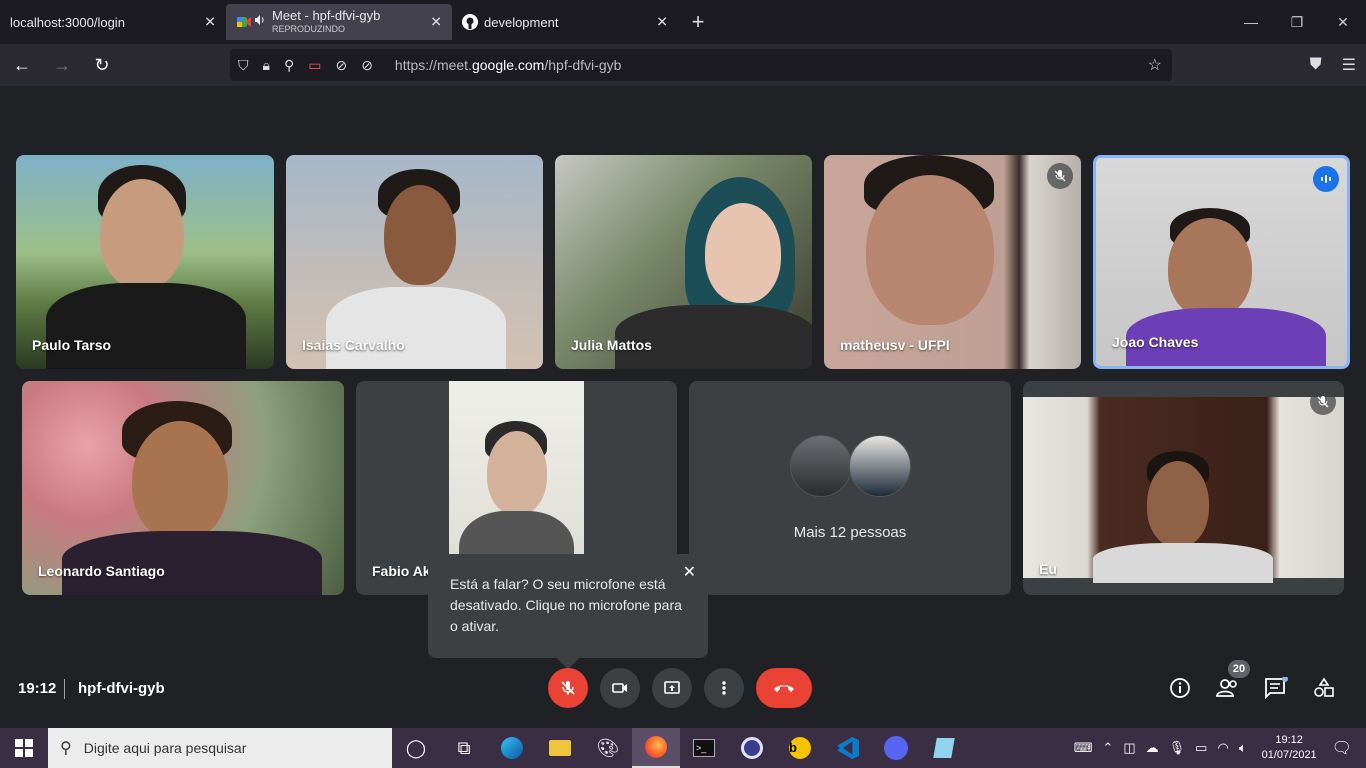 The height and width of the screenshot is (768, 1366). Describe the element at coordinates (367, 65) in the screenshot. I see `autoplay-blocked-icon: ⊘` at that location.